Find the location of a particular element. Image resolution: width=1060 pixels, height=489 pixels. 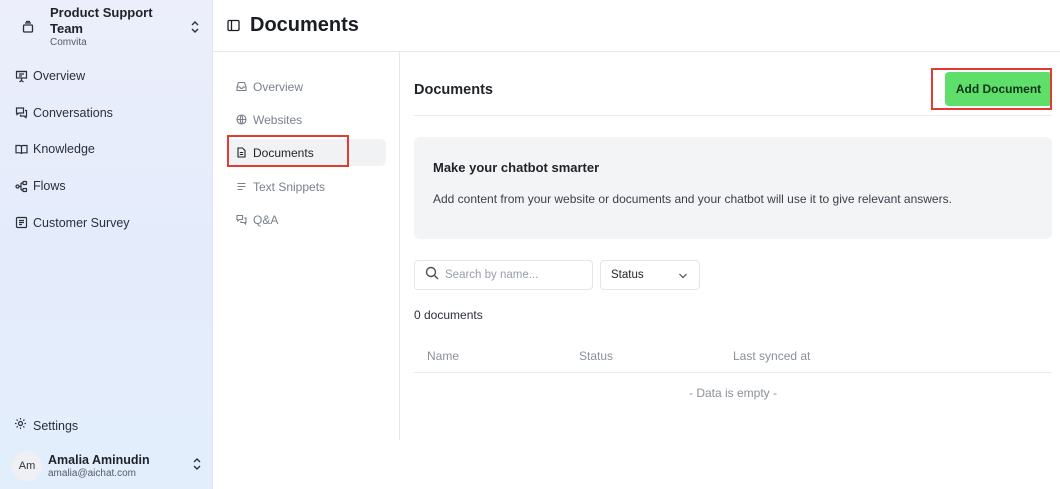

search-input is located at coordinates (515, 275).